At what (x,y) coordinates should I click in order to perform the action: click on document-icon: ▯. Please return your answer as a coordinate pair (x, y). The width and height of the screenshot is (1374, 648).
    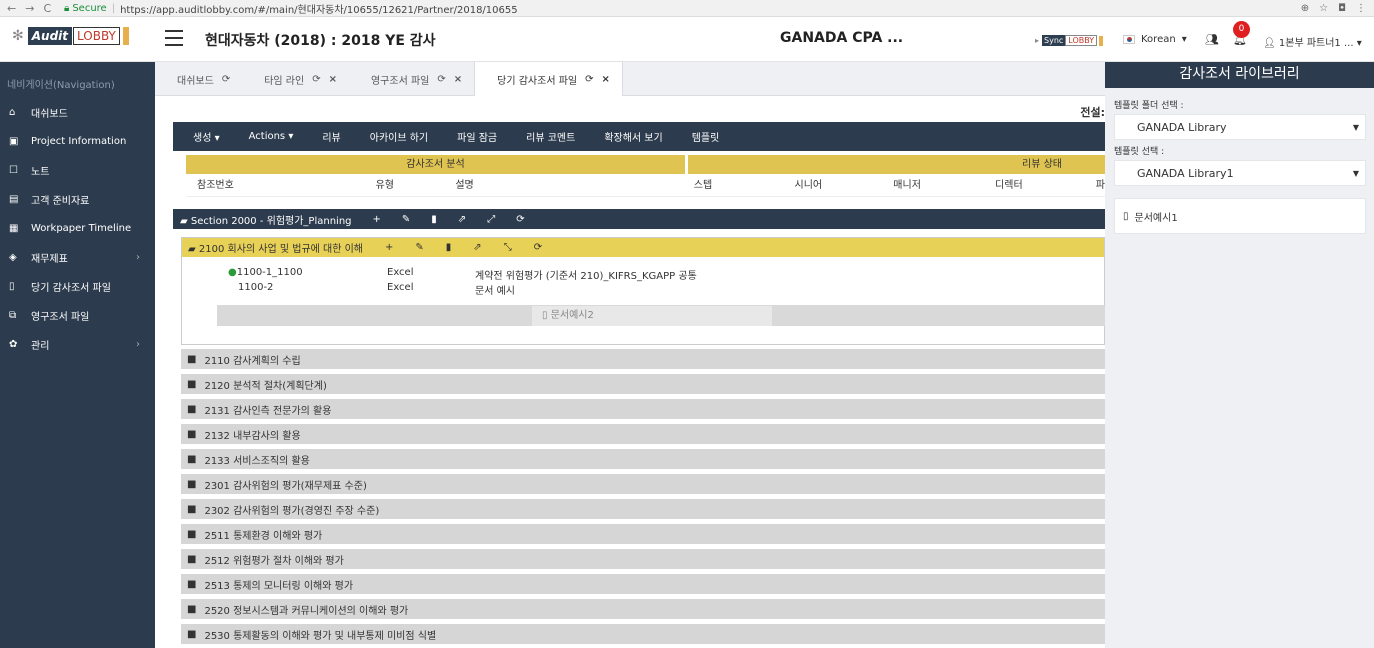
    Looking at the image, I should click on (1126, 216).